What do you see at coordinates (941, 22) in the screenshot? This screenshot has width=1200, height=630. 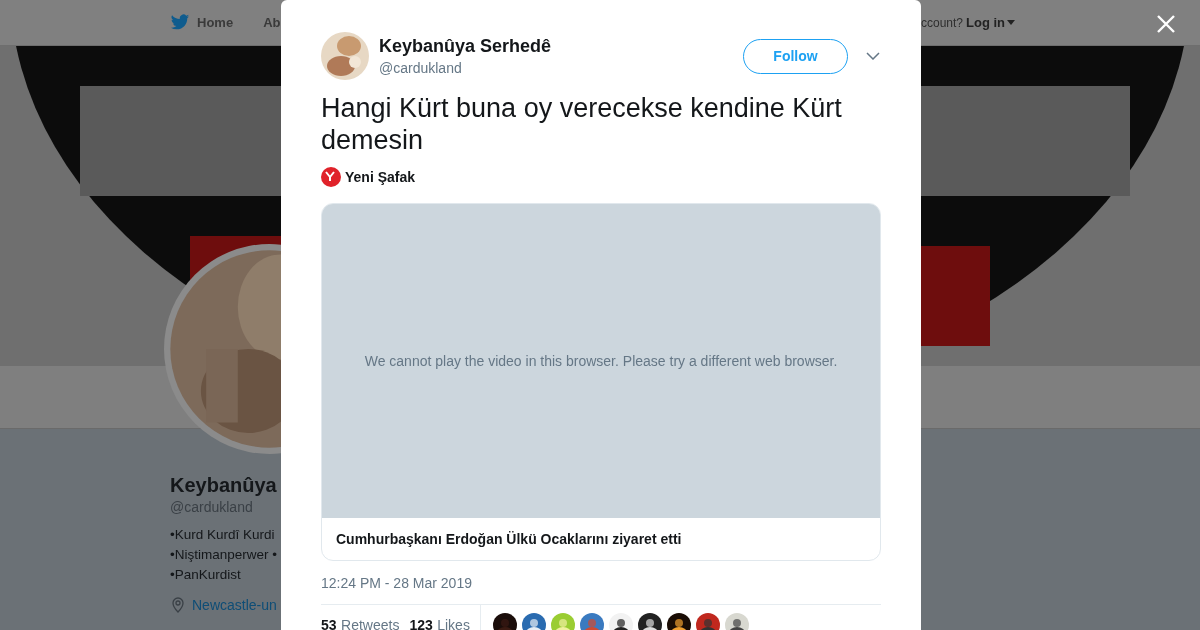 I see `account-prompt: ccount?` at bounding box center [941, 22].